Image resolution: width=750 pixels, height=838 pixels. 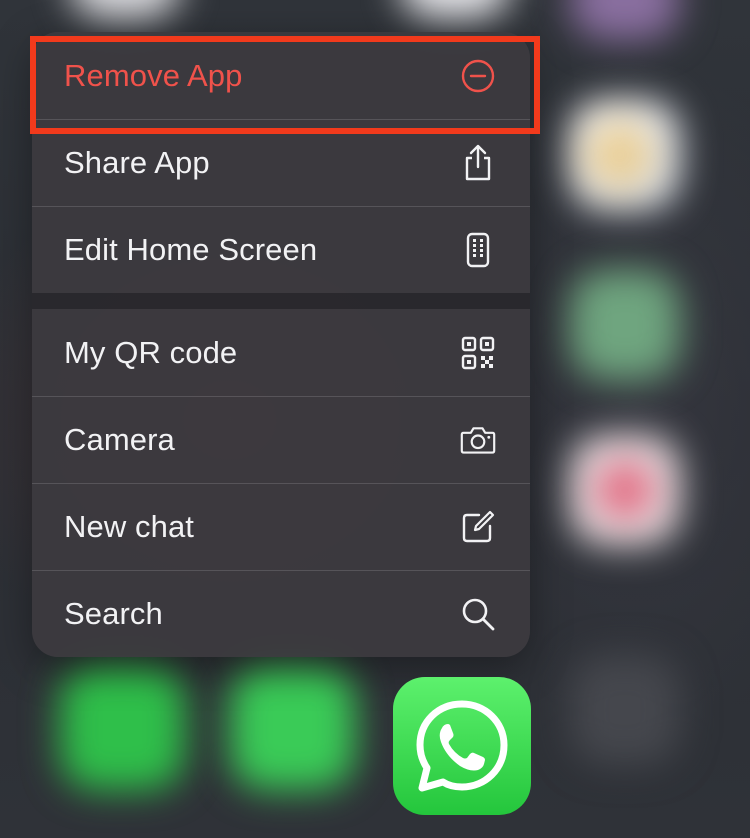 I want to click on remove-app-menu-item: Remove App, so click(x=281, y=75).